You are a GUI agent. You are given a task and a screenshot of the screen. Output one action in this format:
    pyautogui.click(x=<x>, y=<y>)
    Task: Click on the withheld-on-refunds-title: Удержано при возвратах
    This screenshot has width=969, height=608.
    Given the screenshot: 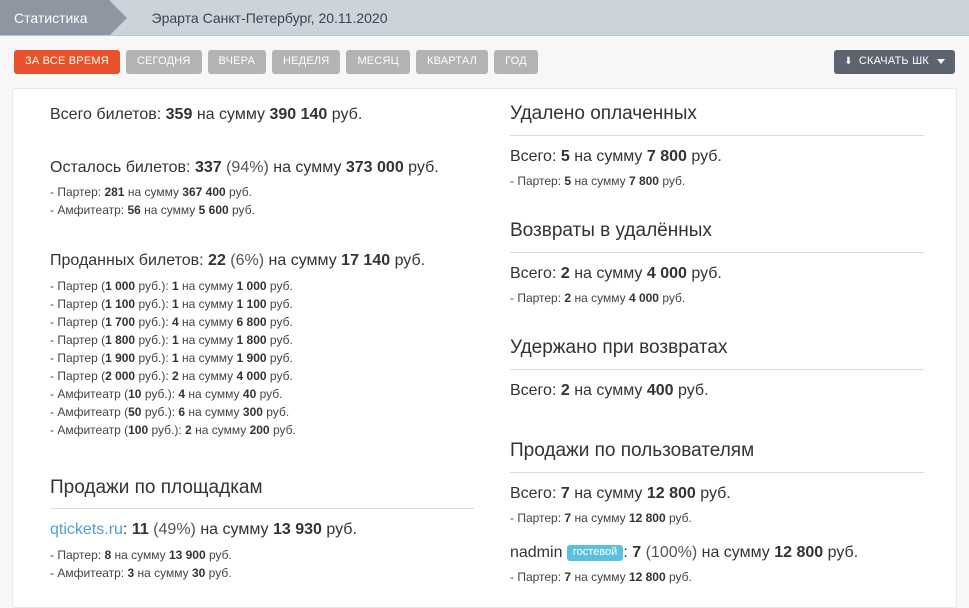 What is the action you would take?
    pyautogui.click(x=716, y=353)
    